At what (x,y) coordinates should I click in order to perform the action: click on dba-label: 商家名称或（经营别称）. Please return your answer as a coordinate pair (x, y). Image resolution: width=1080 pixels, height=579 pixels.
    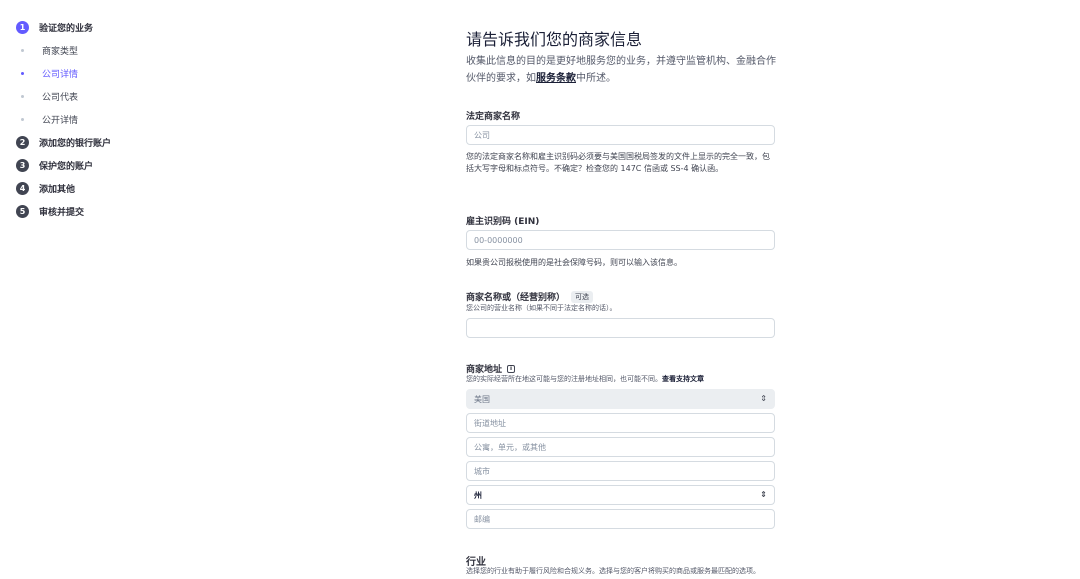
    Looking at the image, I should click on (516, 298).